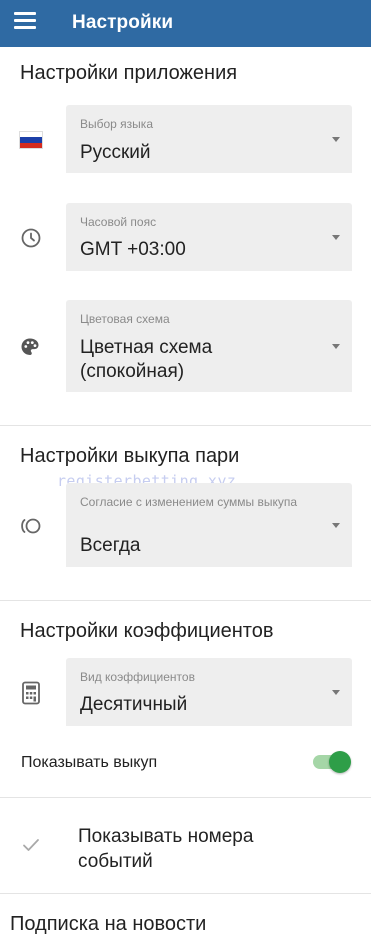 This screenshot has height=942, width=371. What do you see at coordinates (123, 22) in the screenshot?
I see `page-title: Настройки` at bounding box center [123, 22].